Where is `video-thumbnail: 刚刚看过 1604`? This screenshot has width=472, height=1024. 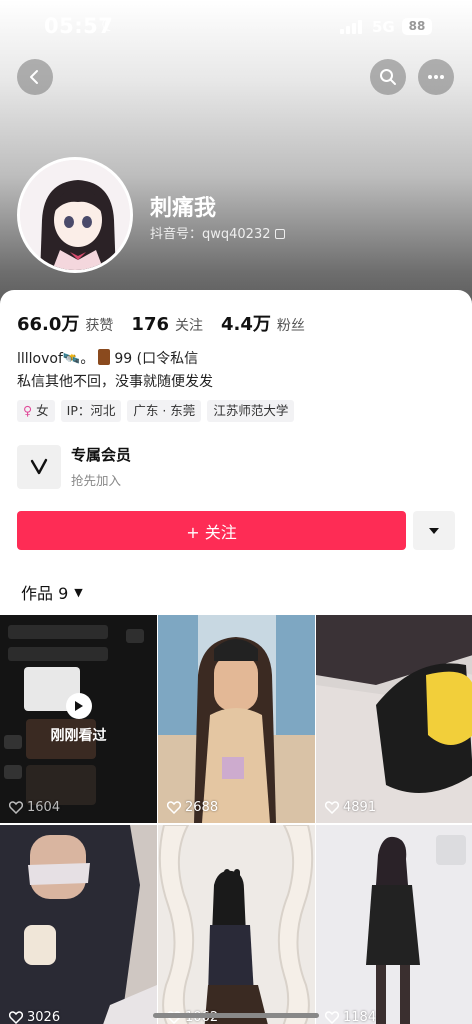 video-thumbnail: 刚刚看过 1604 is located at coordinates (78, 719).